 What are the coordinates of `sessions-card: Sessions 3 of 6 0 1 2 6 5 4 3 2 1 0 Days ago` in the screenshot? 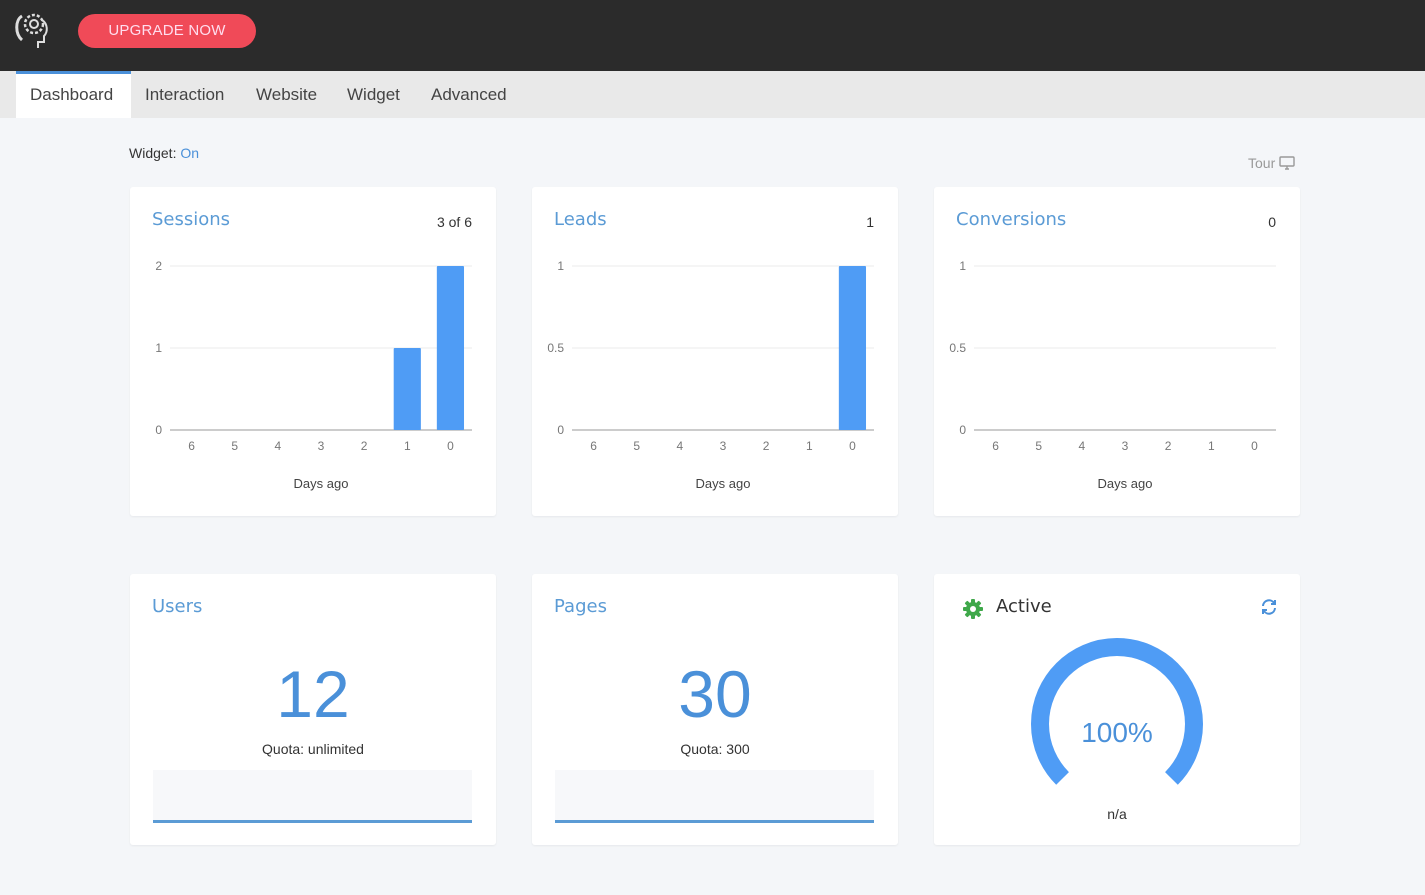 It's located at (313, 351).